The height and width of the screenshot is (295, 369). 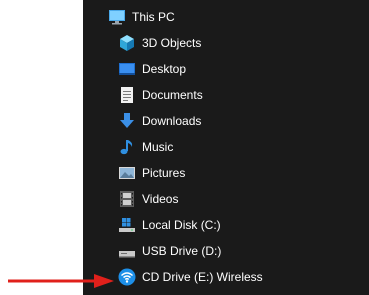 What do you see at coordinates (127, 121) in the screenshot?
I see `download-arrow-icon` at bounding box center [127, 121].